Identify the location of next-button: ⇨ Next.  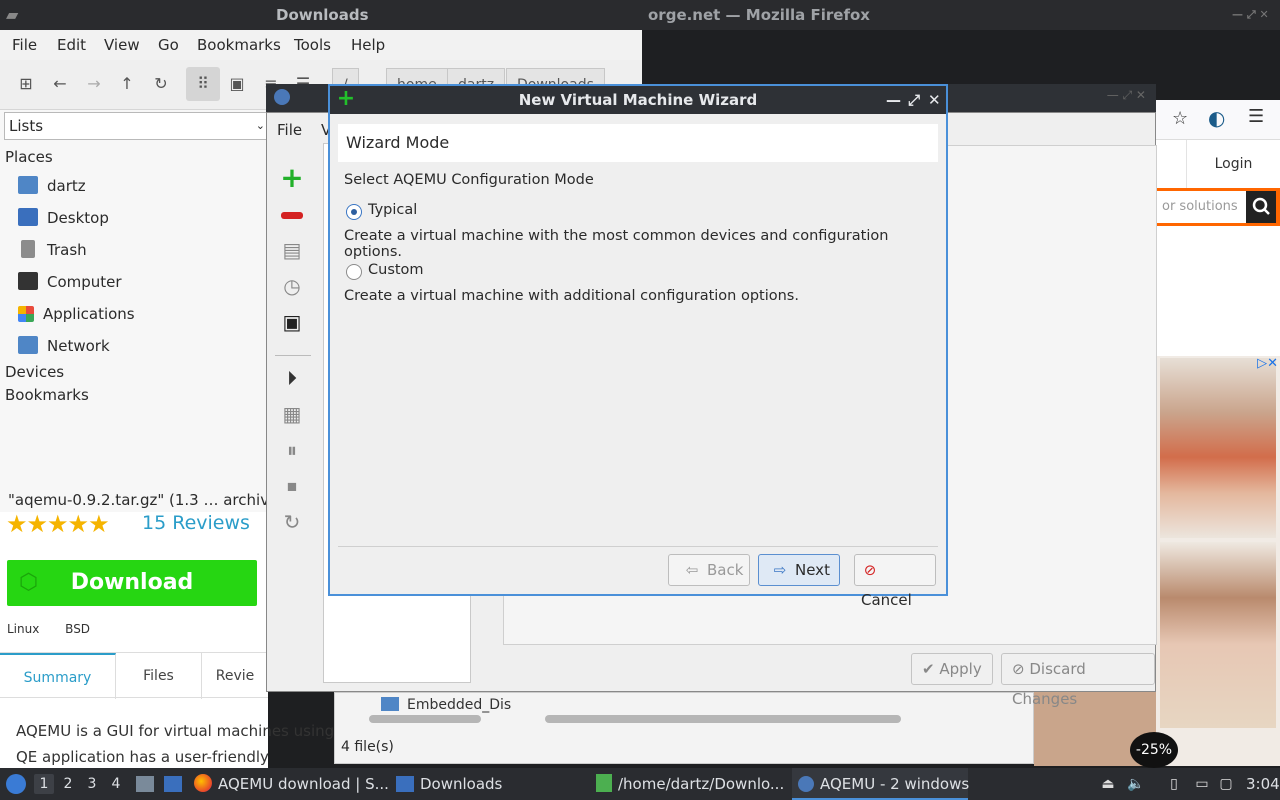
(799, 570).